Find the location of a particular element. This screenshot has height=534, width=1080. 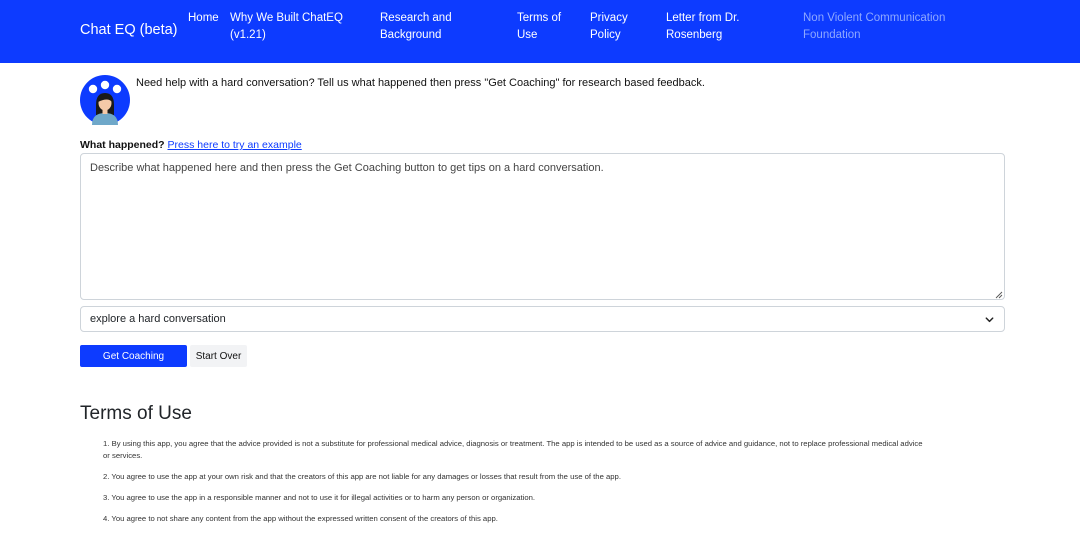

resize-grip-icon is located at coordinates (998, 294).